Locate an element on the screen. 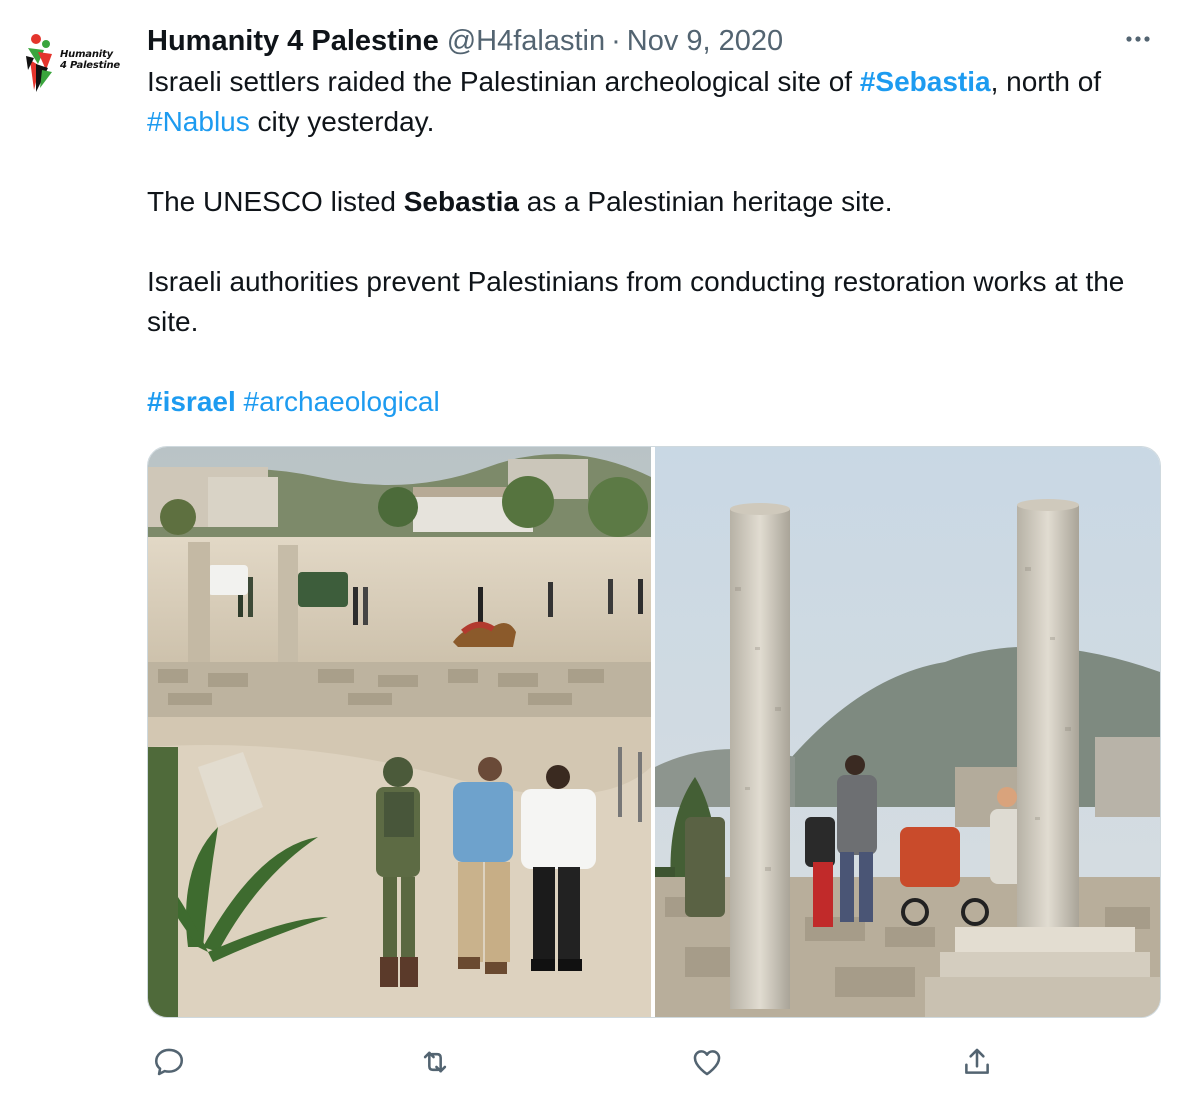 This screenshot has height=1100, width=1184. share-icon is located at coordinates (977, 1061).